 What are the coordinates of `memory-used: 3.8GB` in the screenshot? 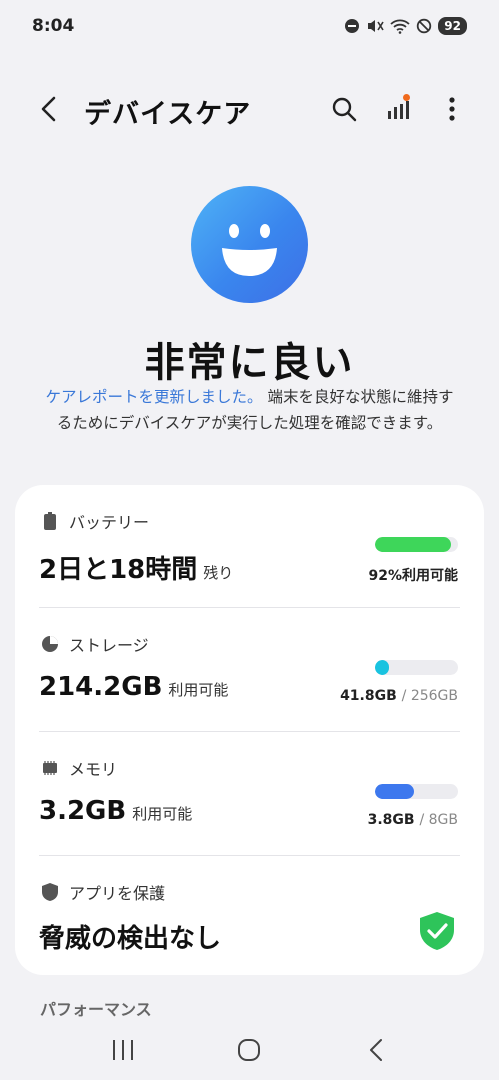 It's located at (391, 820).